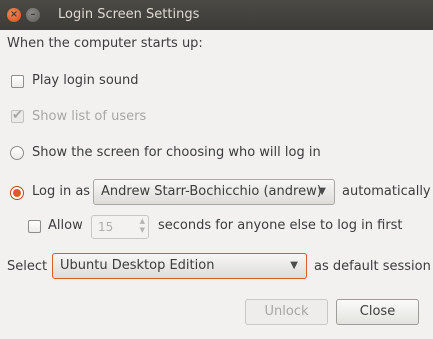 The image size is (433, 339). I want to click on unlock-button: Unlock, so click(286, 312).